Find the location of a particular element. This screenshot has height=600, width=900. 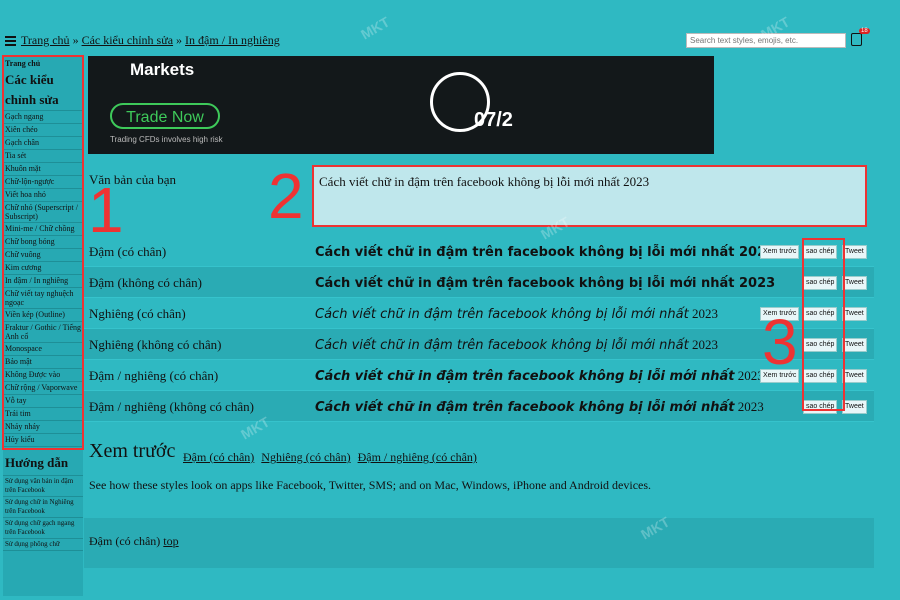

style-label: Đậm (không có chân) is located at coordinates (145, 282).